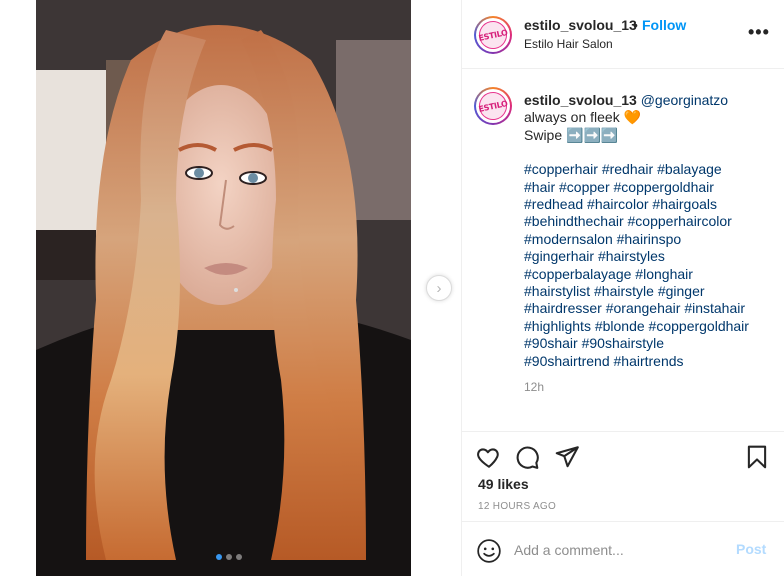  Describe the element at coordinates (623, 169) in the screenshot. I see `hashtag-line: #copperhair #redhair #balayage` at that location.